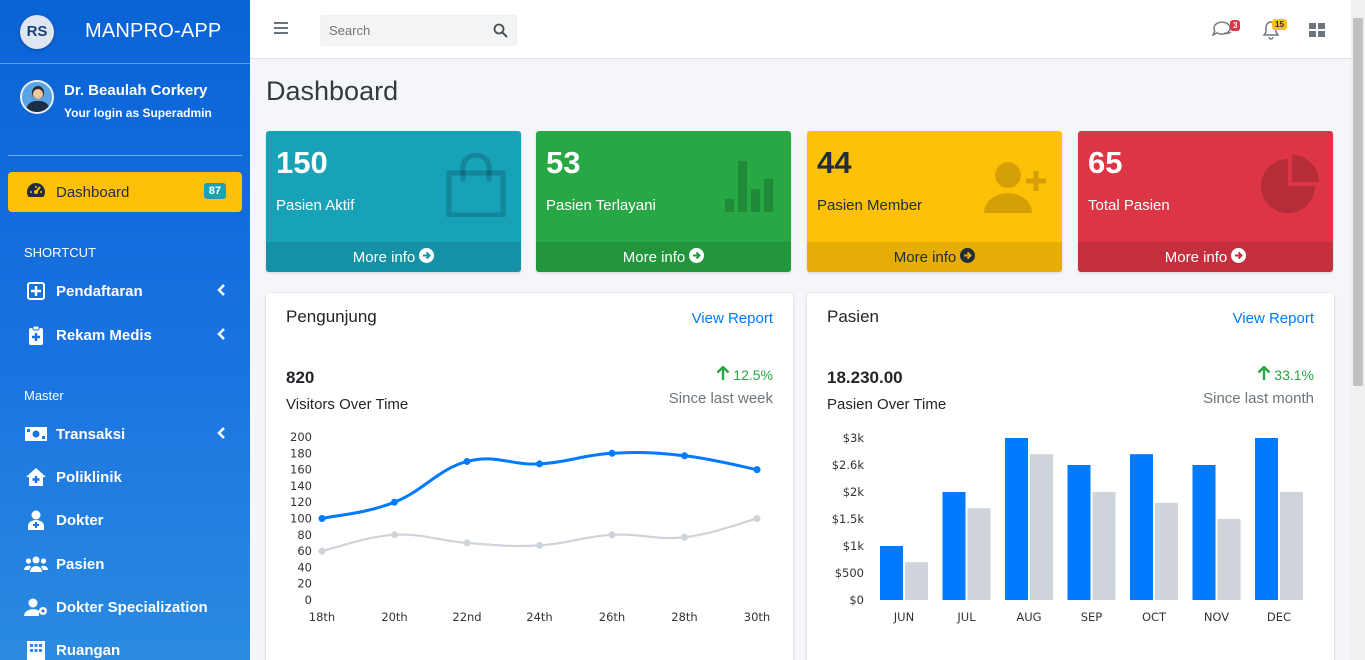 This screenshot has height=660, width=1365. I want to click on stat-value: 44, so click(834, 162).